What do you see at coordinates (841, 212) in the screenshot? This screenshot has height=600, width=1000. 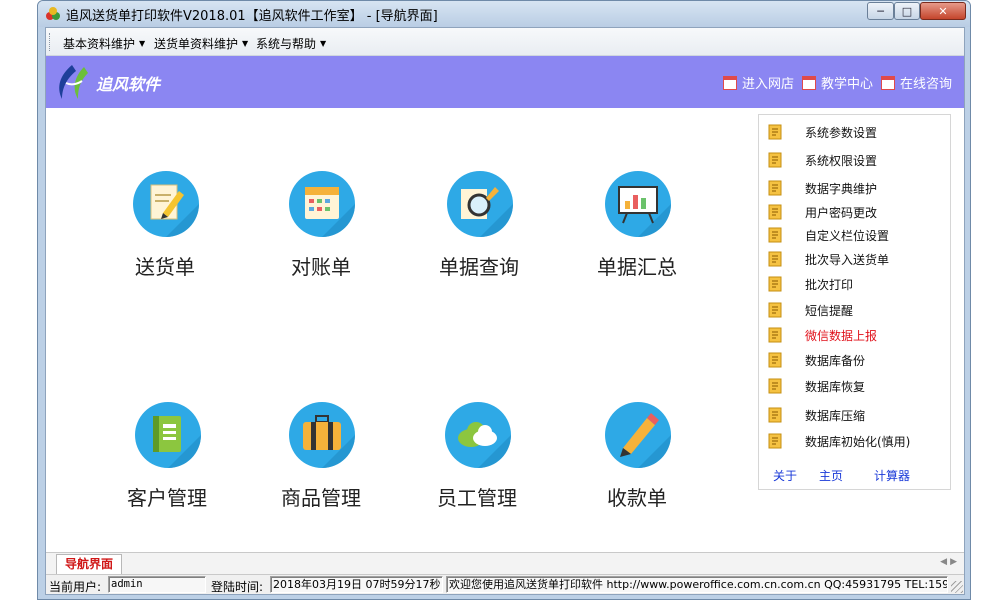 I see `side-item-label: 用户密码更改` at bounding box center [841, 212].